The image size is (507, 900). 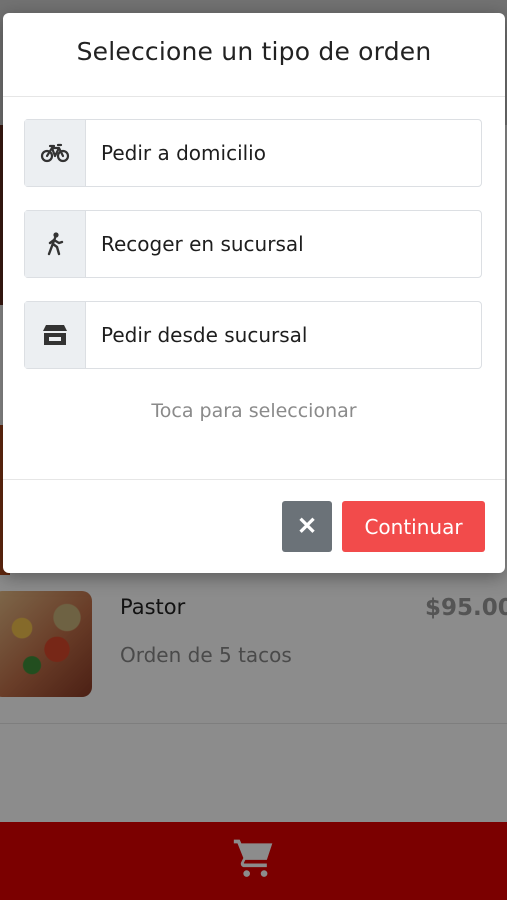 What do you see at coordinates (254, 51) in the screenshot?
I see `modal-title: Seleccione un tipo de orden` at bounding box center [254, 51].